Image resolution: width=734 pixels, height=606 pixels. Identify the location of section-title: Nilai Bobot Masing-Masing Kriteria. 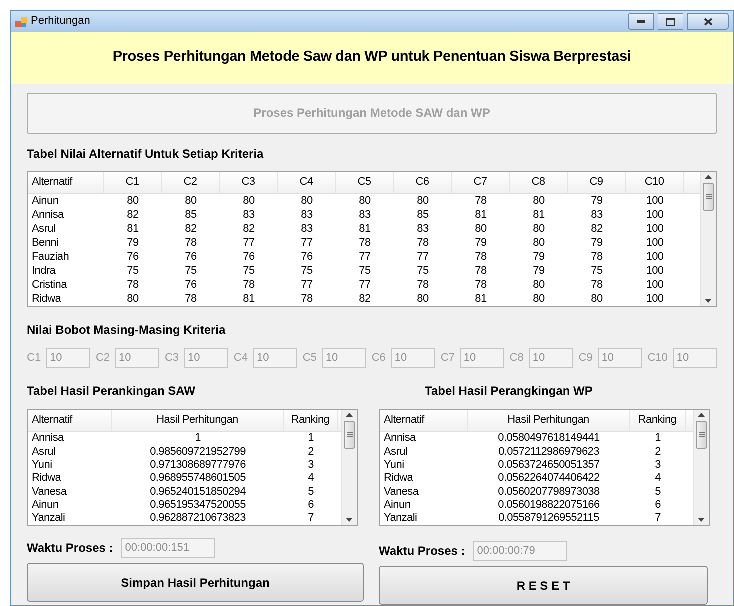
(127, 330).